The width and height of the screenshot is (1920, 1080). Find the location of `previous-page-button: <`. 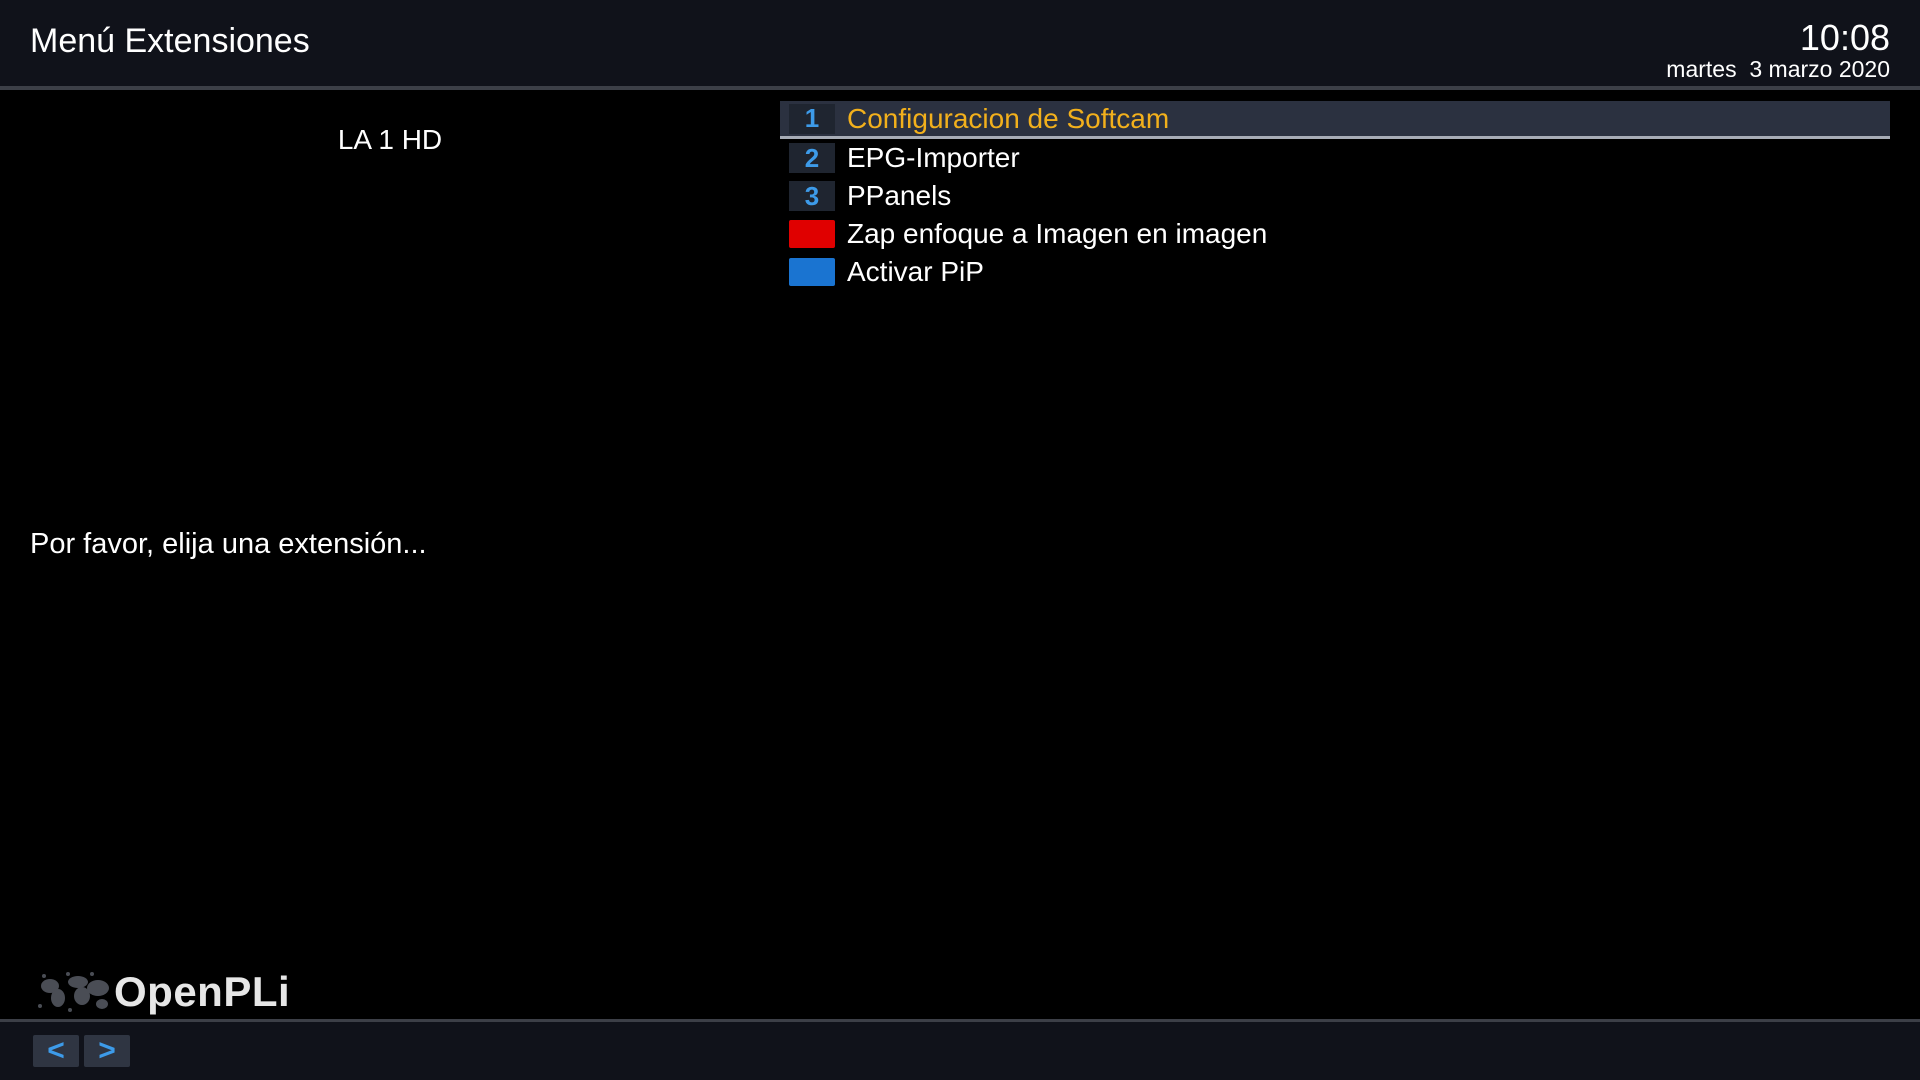

previous-page-button: < is located at coordinates (56, 1050).